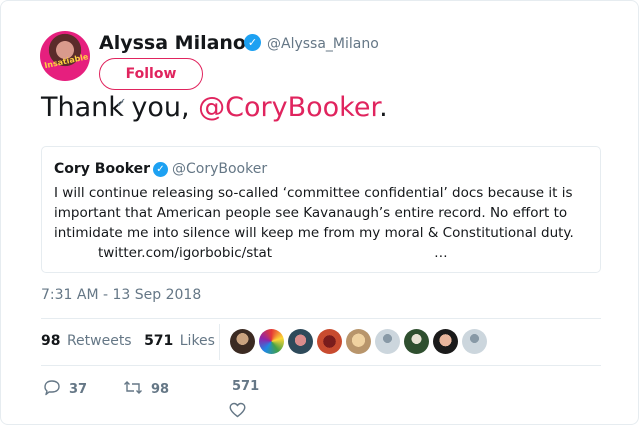 The height and width of the screenshot is (426, 640). I want to click on verified-badge-icon: ✓, so click(252, 42).